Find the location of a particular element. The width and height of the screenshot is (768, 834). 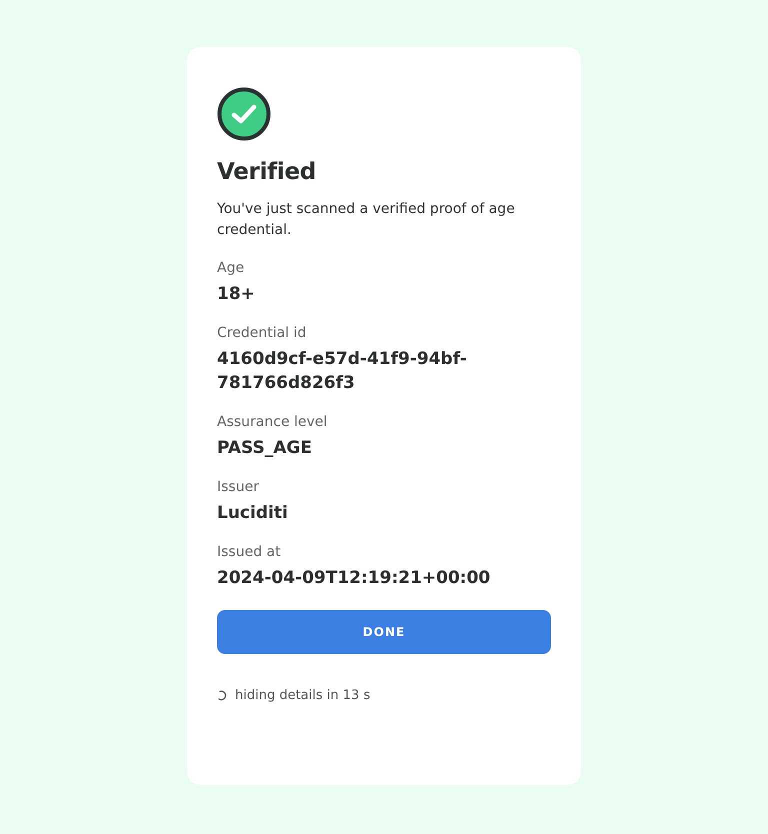

field-value: 2024-04-09T12:19:21+00:00 is located at coordinates (354, 578).